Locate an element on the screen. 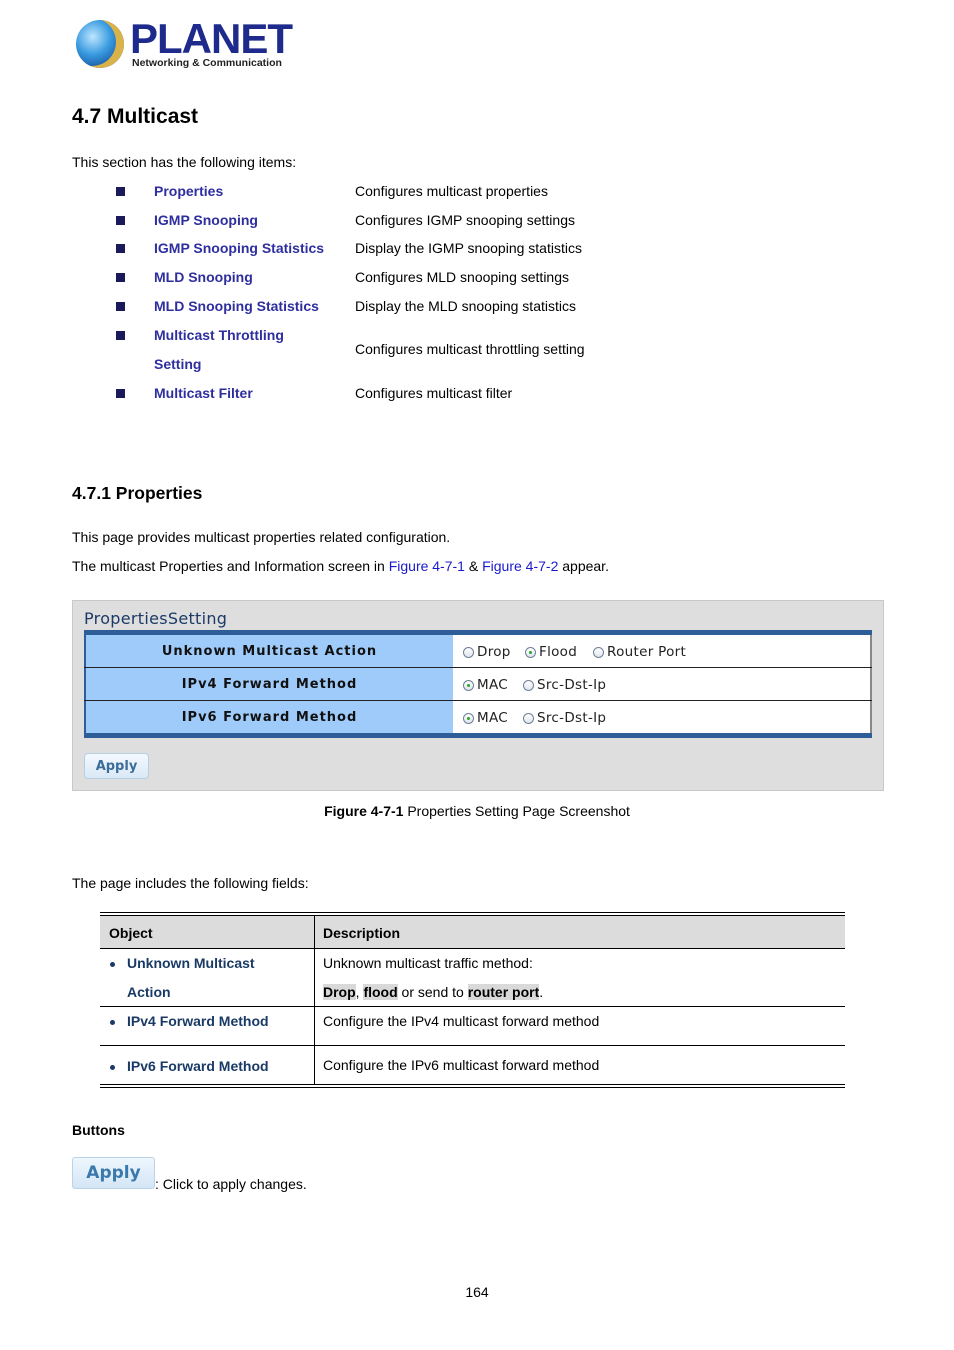  row-ipv6-forward-method: IPv6 Forward Method MAC Src-Dst-Ip is located at coordinates (478, 717).